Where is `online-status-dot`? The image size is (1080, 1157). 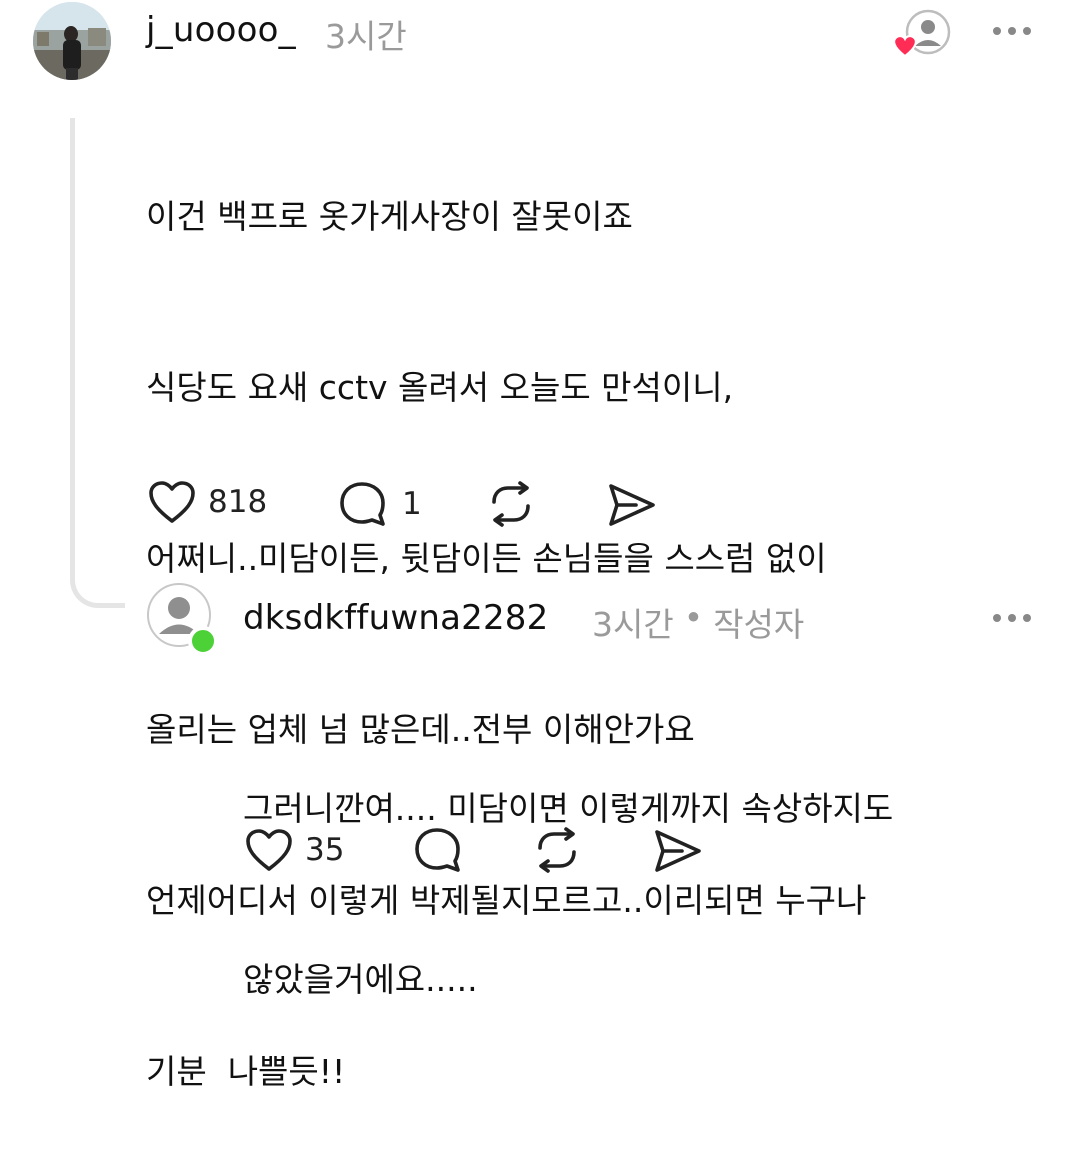
online-status-dot is located at coordinates (203, 641).